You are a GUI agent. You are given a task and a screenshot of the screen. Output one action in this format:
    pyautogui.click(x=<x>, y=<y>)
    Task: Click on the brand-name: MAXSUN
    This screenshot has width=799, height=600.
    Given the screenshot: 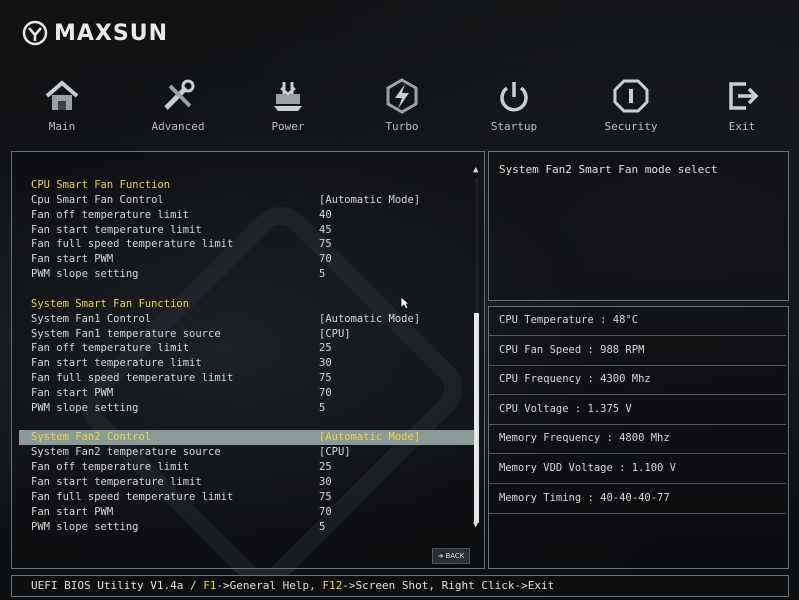 What is the action you would take?
    pyautogui.click(x=111, y=33)
    